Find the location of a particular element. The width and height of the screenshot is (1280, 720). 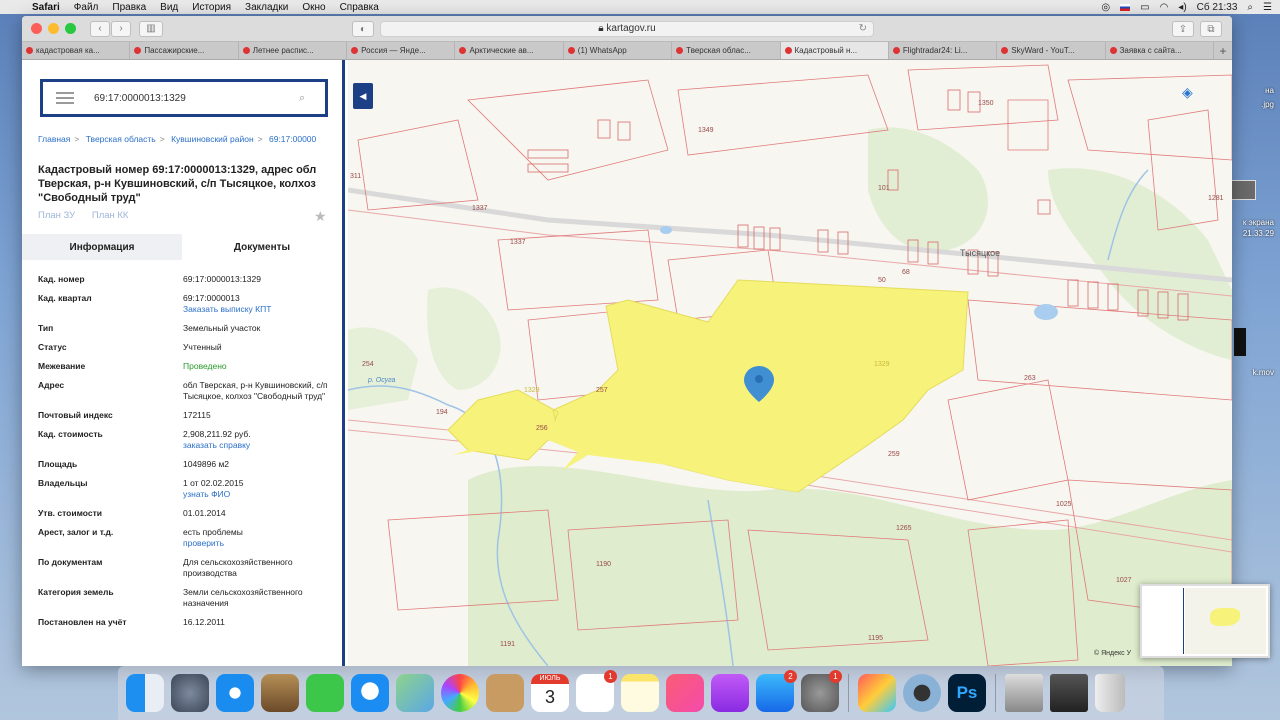

layers-icon: ◈ is located at coordinates (1187, 92).